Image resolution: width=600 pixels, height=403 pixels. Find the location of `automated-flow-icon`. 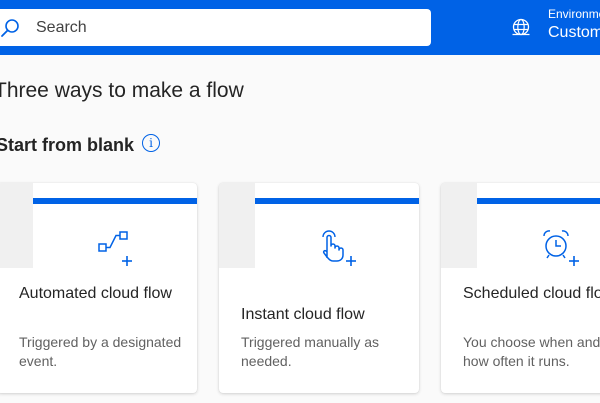

automated-flow-icon is located at coordinates (115, 248).